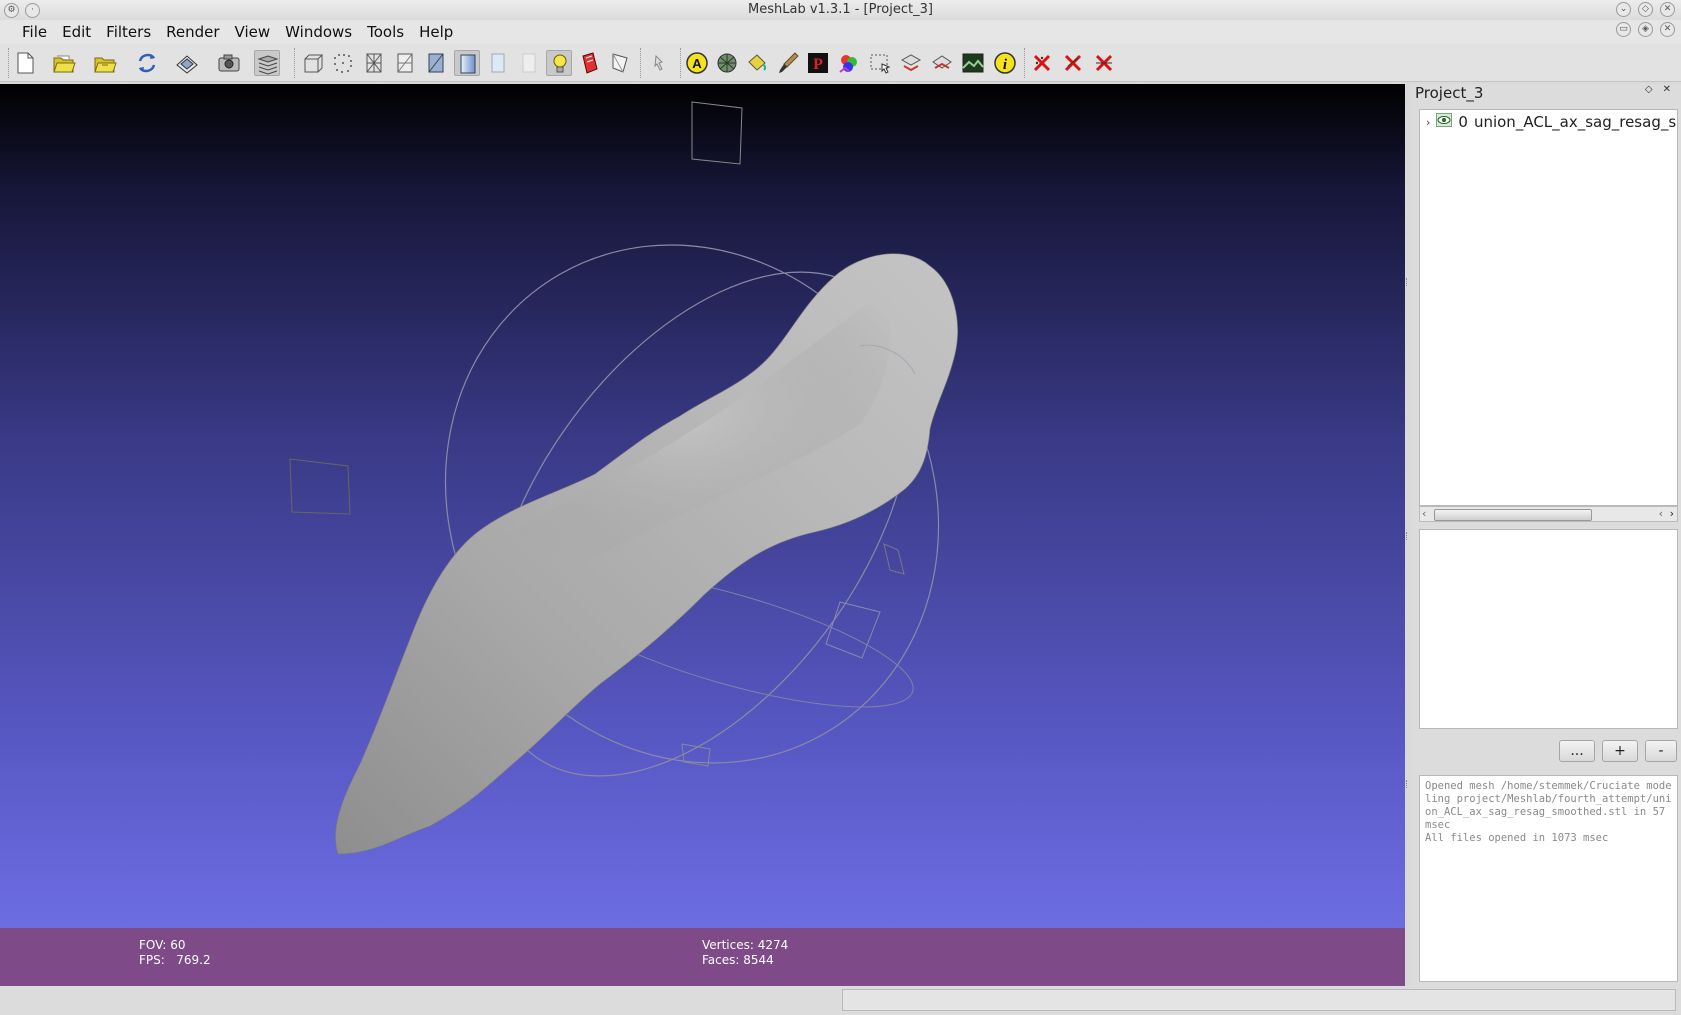  Describe the element at coordinates (1259, 1000) in the screenshot. I see `progress-field` at that location.